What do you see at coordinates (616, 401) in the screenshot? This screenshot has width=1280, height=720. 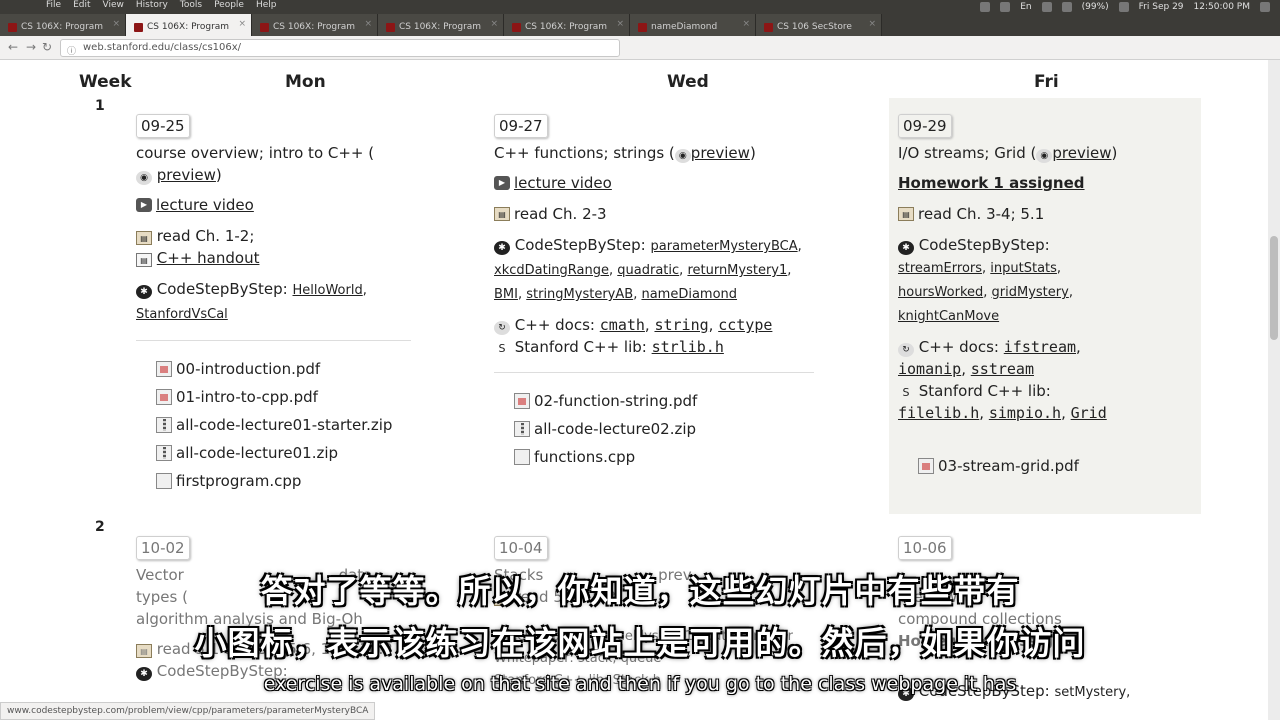 I see `file-name: 02-function-string.pdf` at bounding box center [616, 401].